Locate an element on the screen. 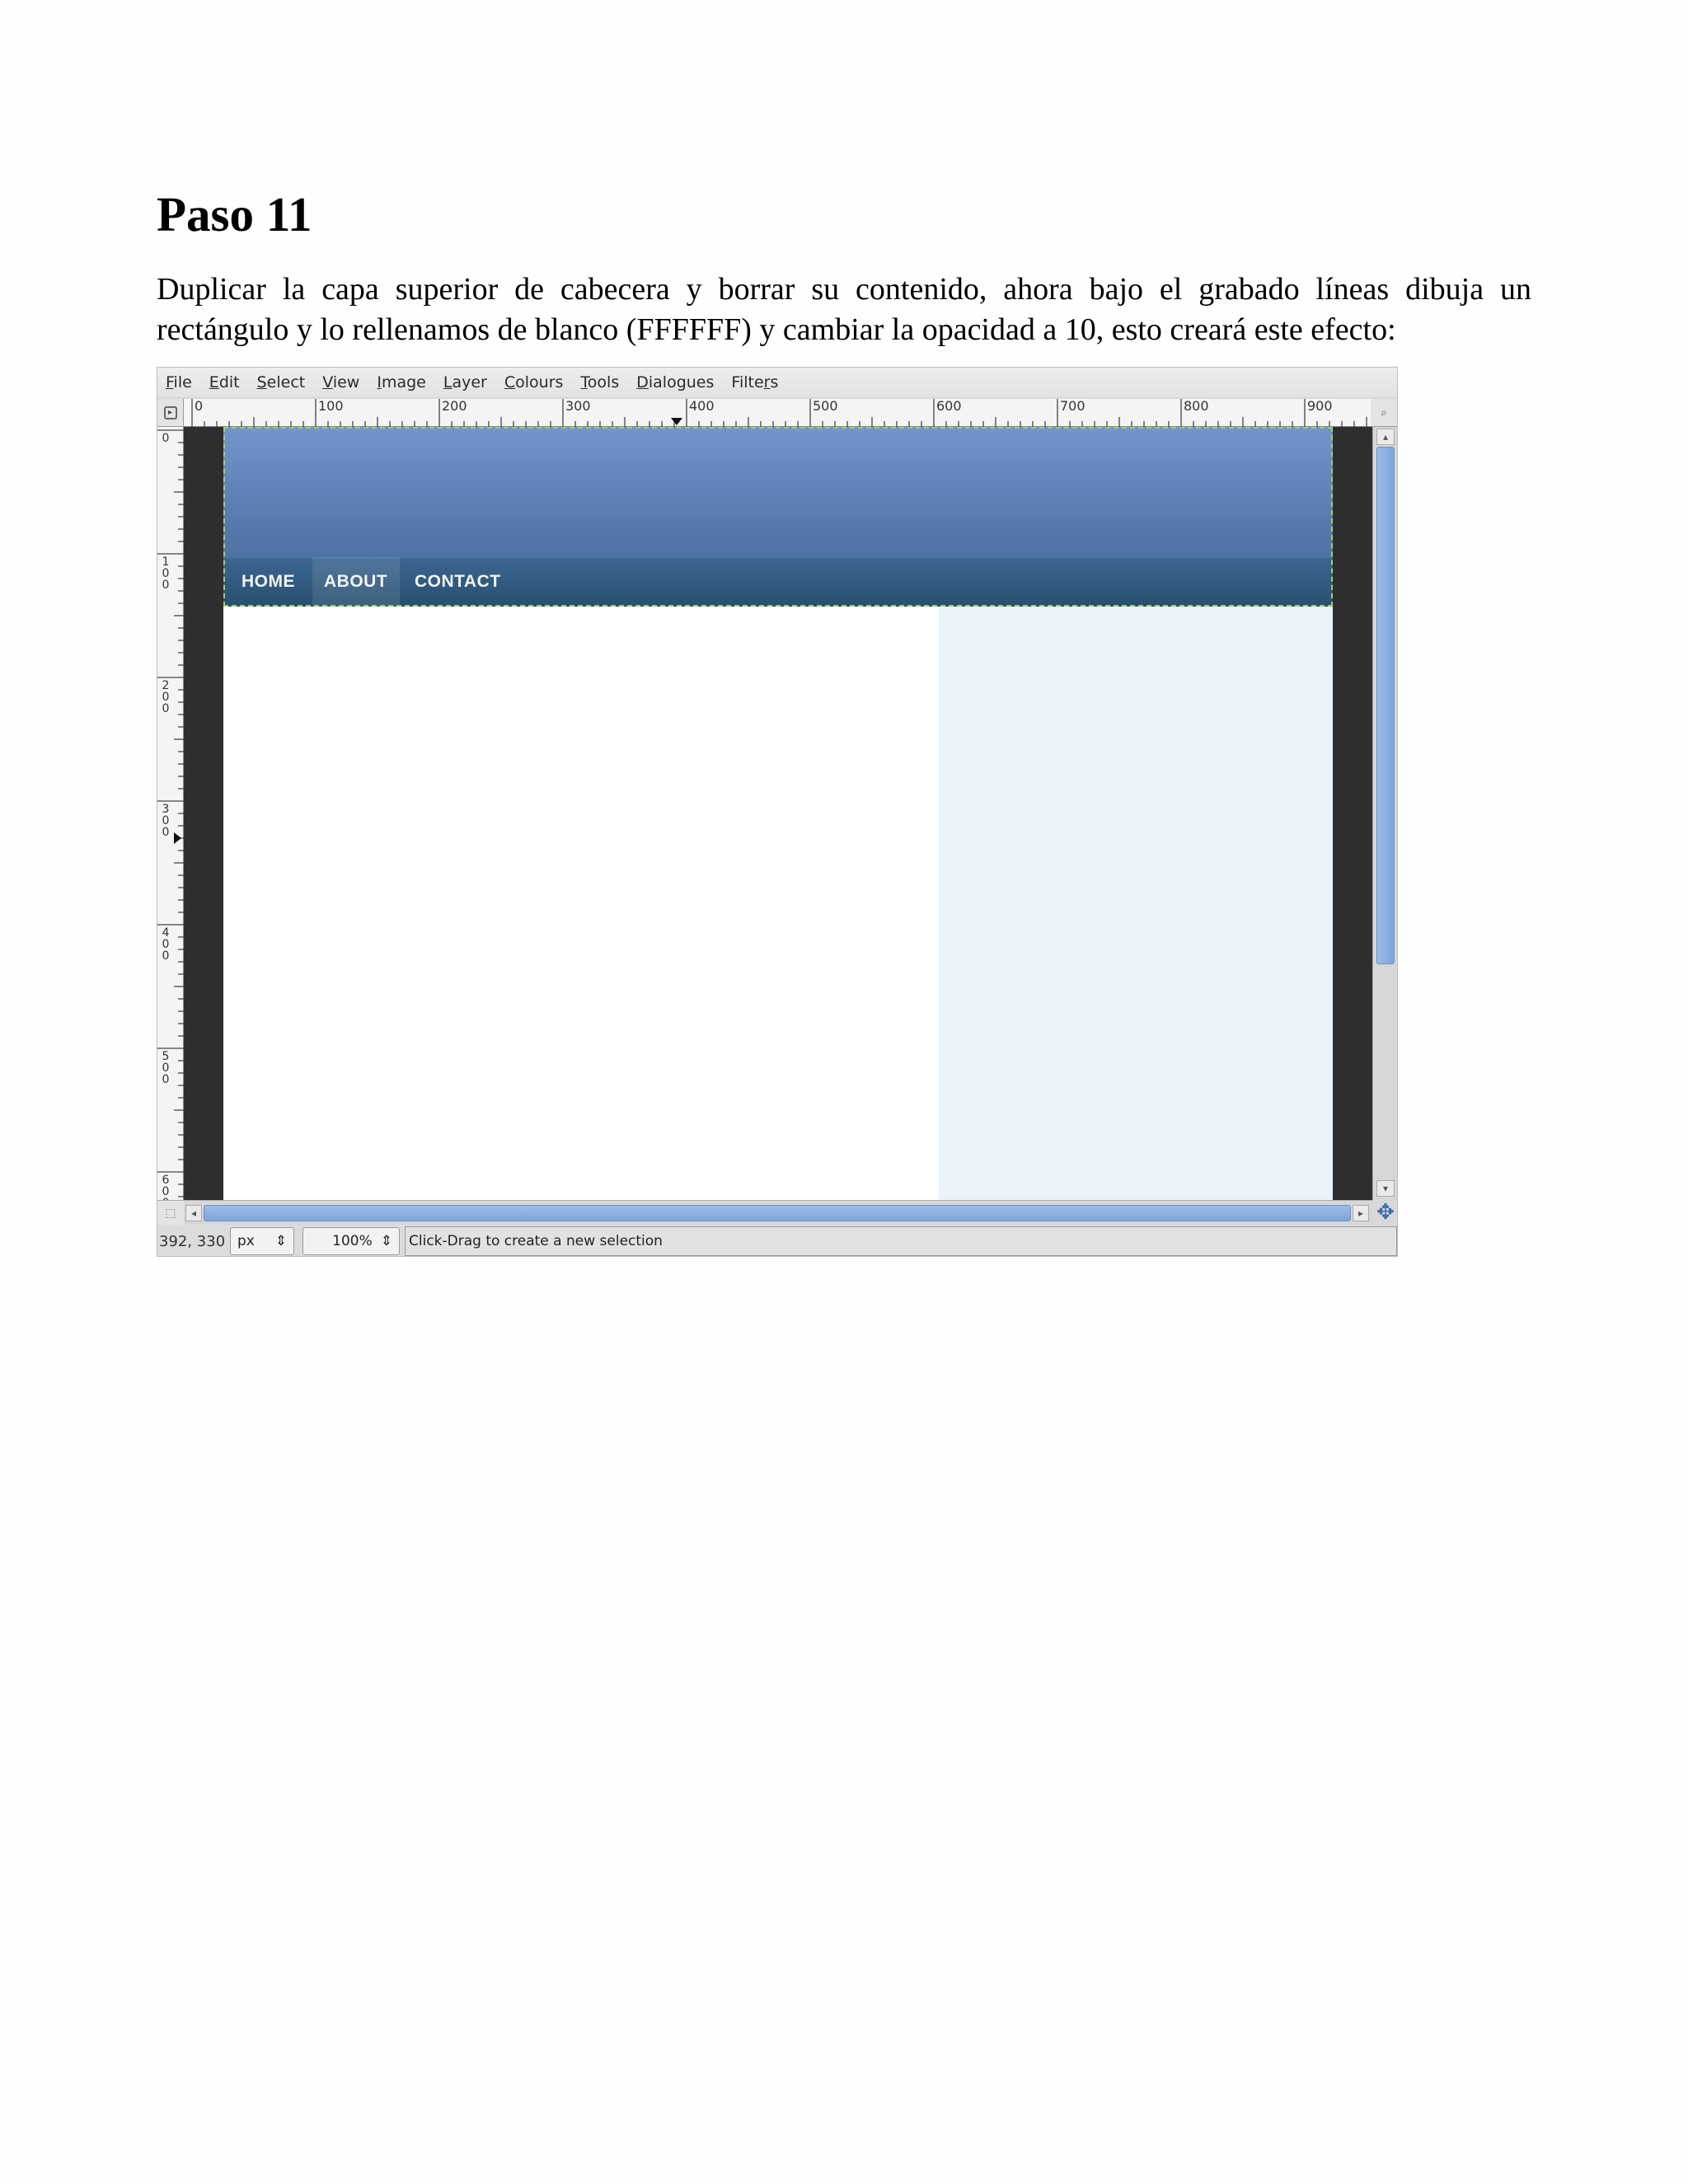  nav-home: HOME is located at coordinates (268, 581).